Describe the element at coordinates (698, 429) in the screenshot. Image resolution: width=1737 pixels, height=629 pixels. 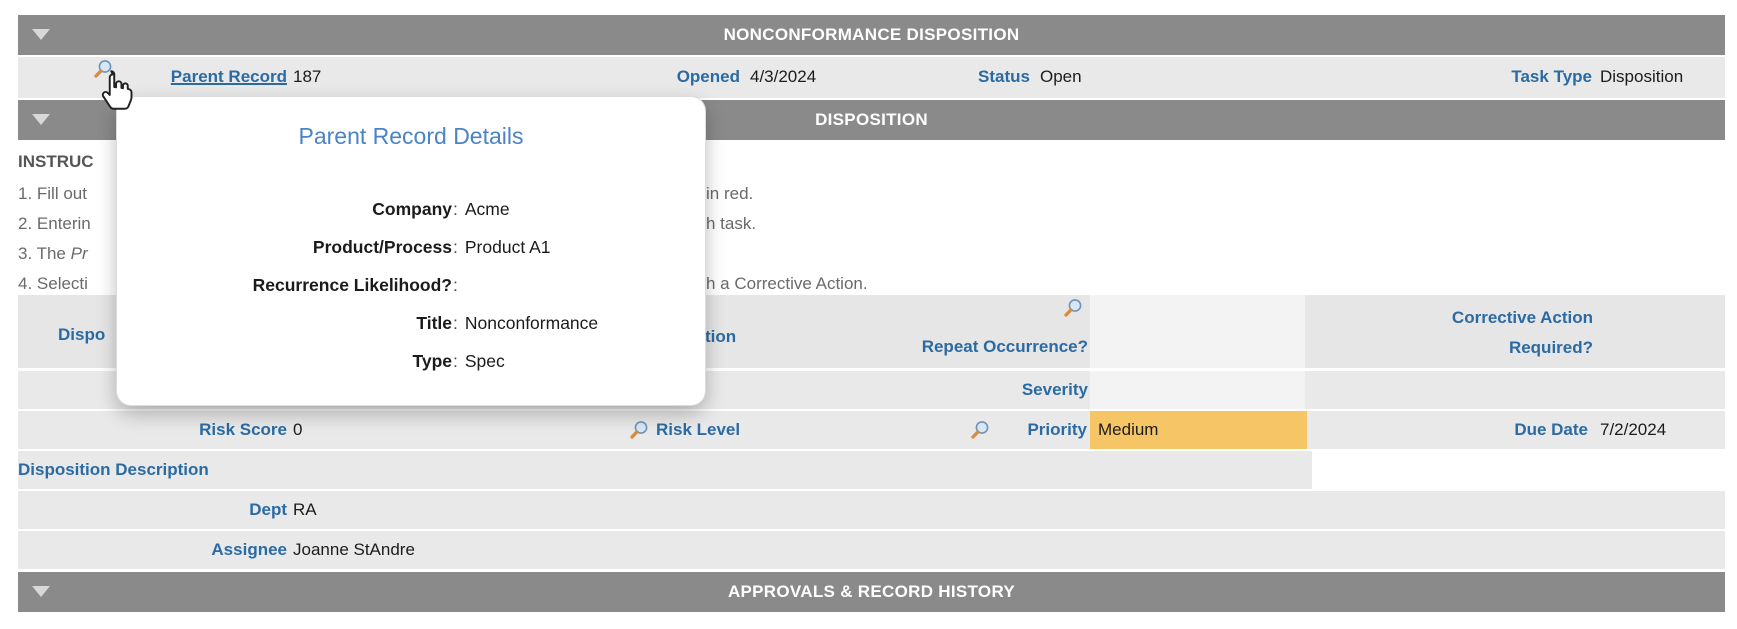
I see `risk-level-label: Risk Level` at that location.